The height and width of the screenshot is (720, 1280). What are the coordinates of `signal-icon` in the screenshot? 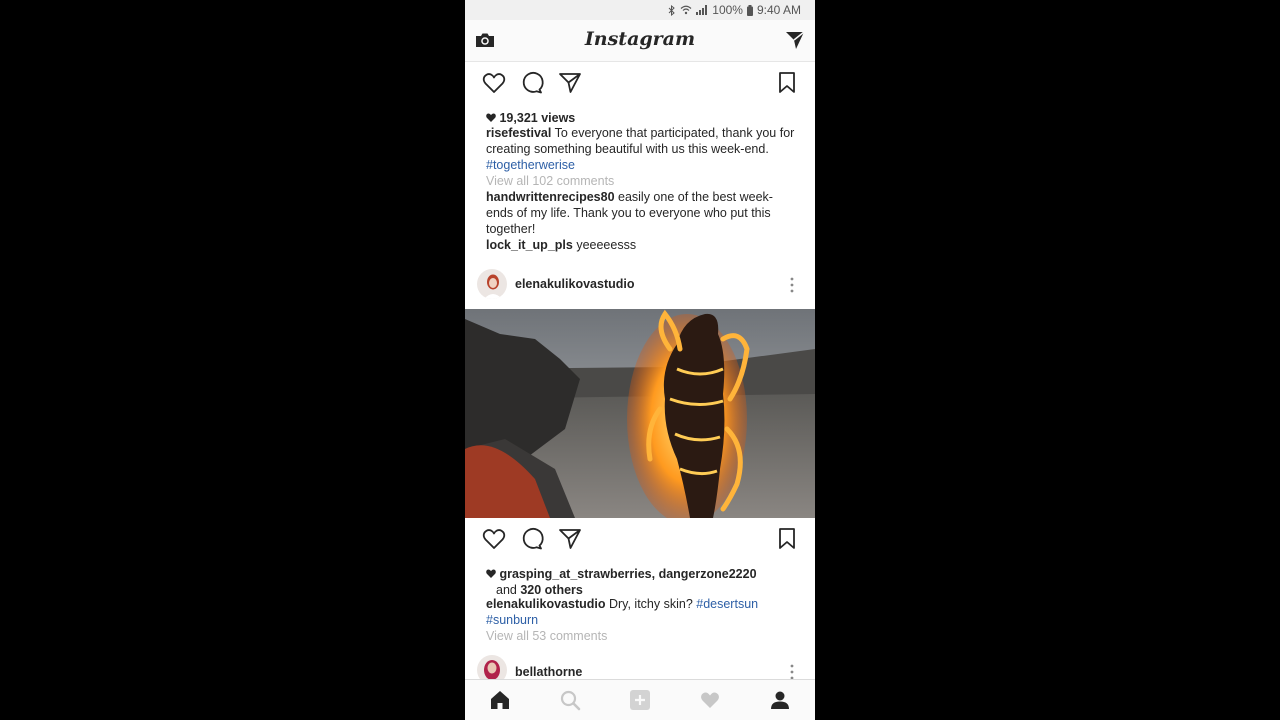 It's located at (702, 10).